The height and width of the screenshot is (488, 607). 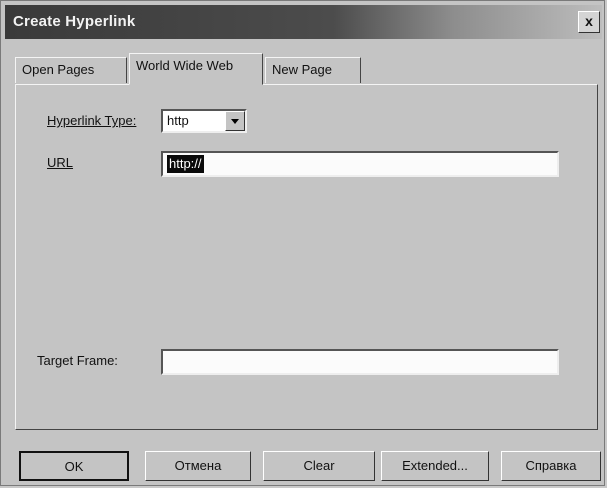 I want to click on url-input: http://, so click(x=360, y=164).